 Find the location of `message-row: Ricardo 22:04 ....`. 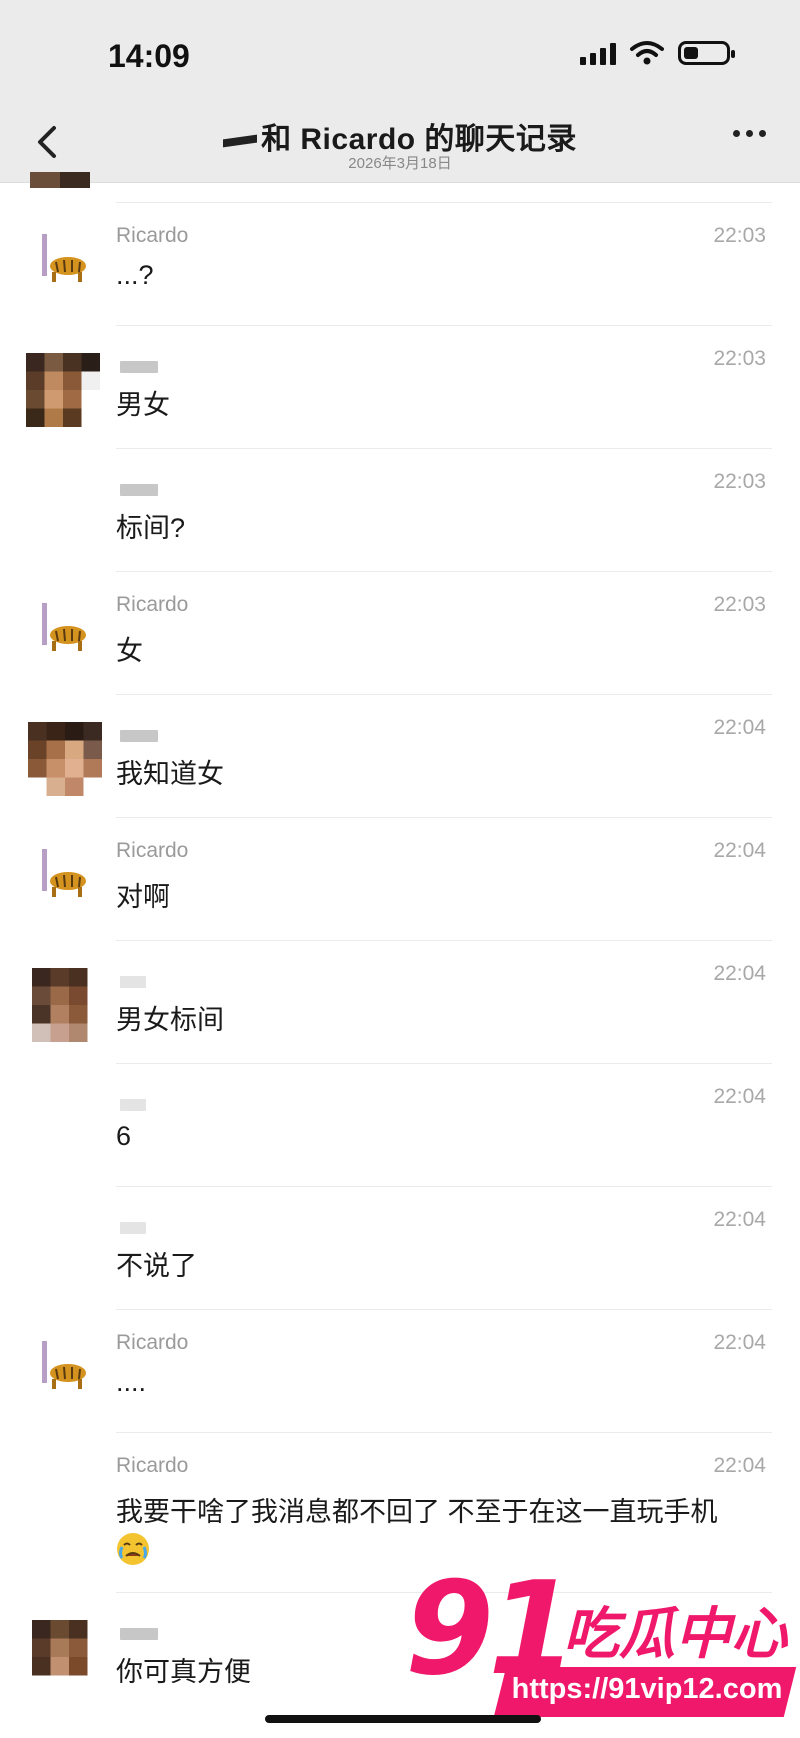

message-row: Ricardo 22:04 .... is located at coordinates (400, 1370).